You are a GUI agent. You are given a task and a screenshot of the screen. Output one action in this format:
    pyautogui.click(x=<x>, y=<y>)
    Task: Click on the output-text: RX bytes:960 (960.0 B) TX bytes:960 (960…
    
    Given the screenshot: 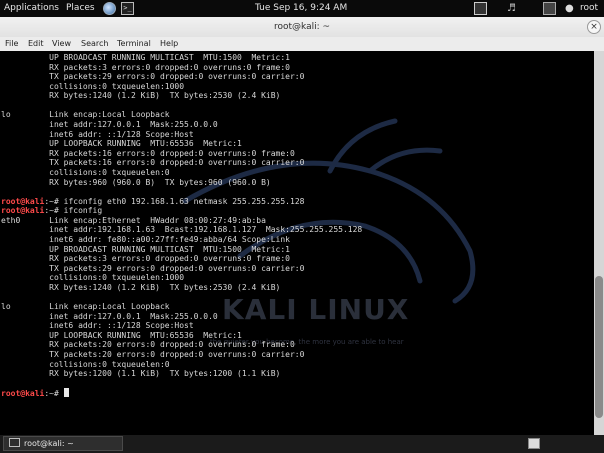 What is the action you would take?
    pyautogui.click(x=136, y=182)
    